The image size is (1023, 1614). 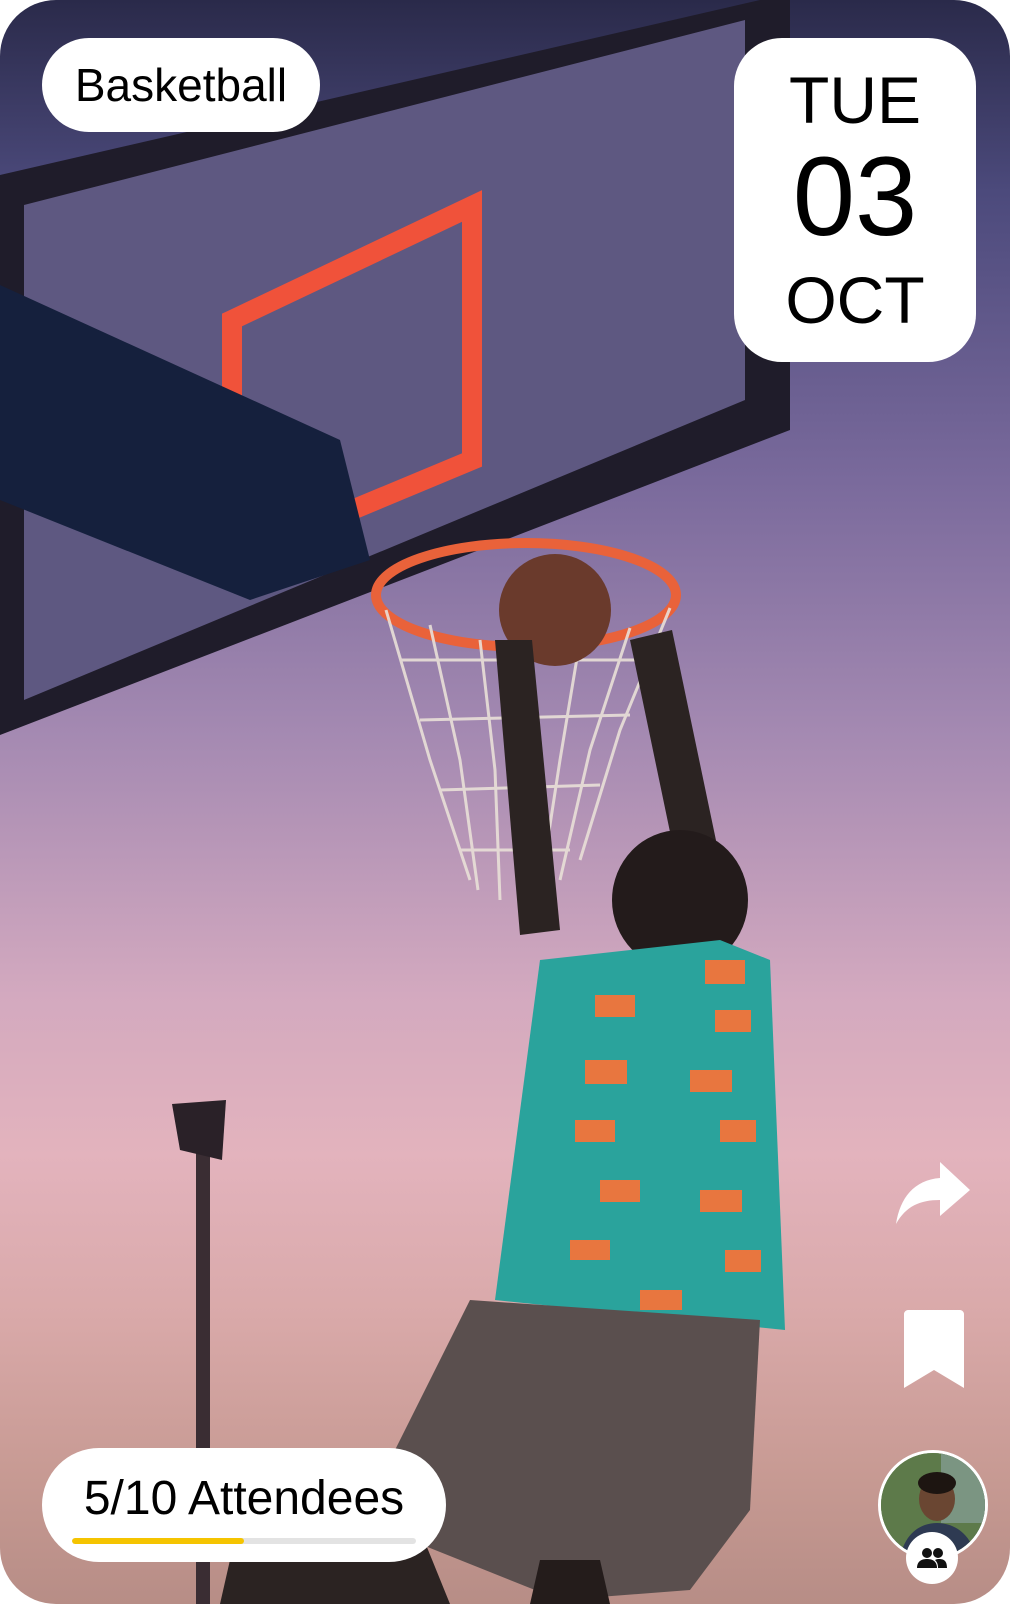 I want to click on attendees-progress-bar, so click(x=244, y=1540).